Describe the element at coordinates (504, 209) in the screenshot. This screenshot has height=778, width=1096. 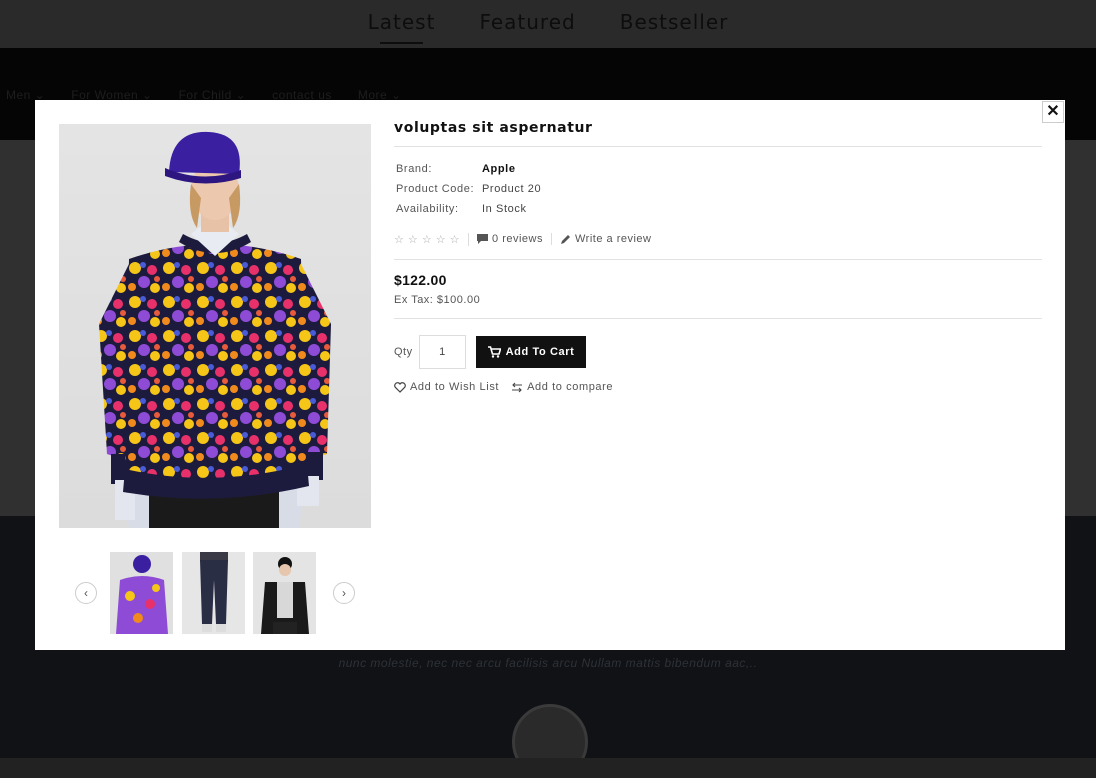
I see `availability-value: In Stock` at that location.